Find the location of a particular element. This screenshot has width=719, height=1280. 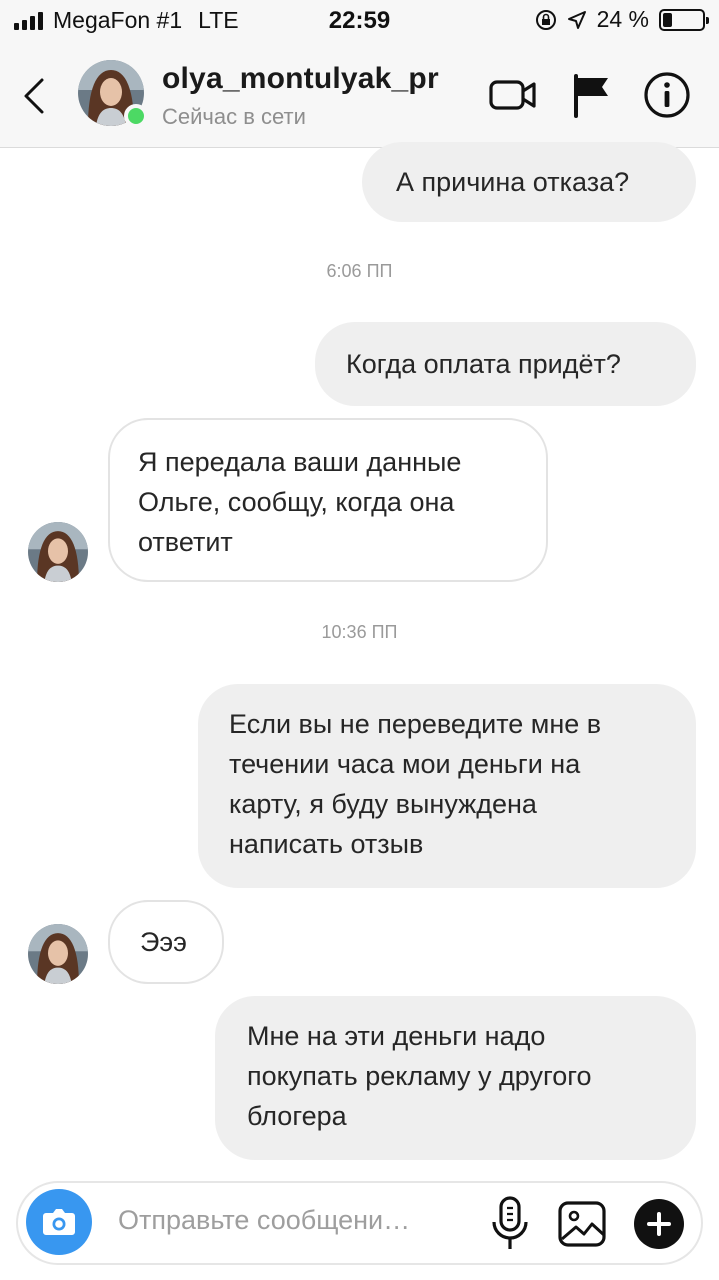

message-text: А причина отказа? is located at coordinates (513, 182).